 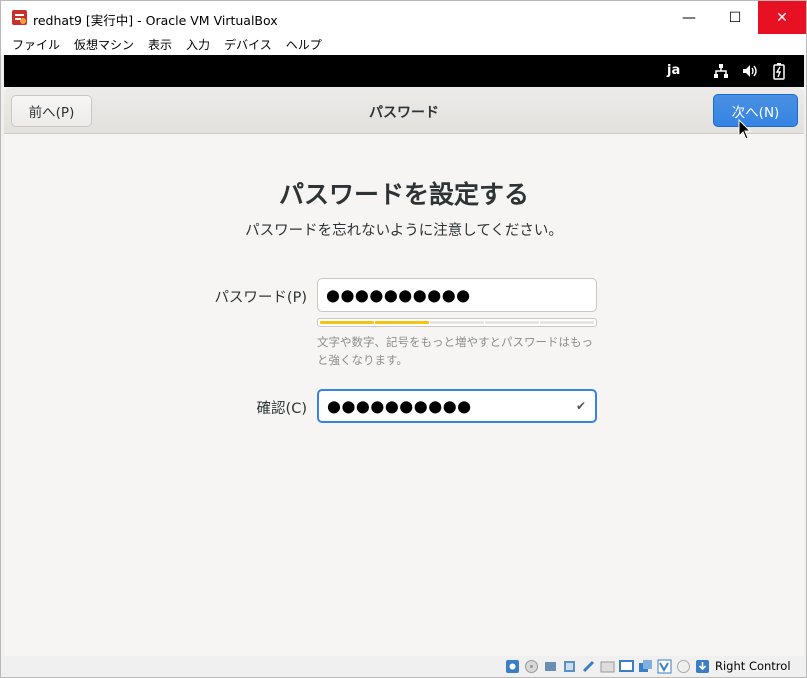 I want to click on password-strength-hint: 文字や数字、記号をもっと増やすとパスワードはもっと強くなります。, so click(x=455, y=351).